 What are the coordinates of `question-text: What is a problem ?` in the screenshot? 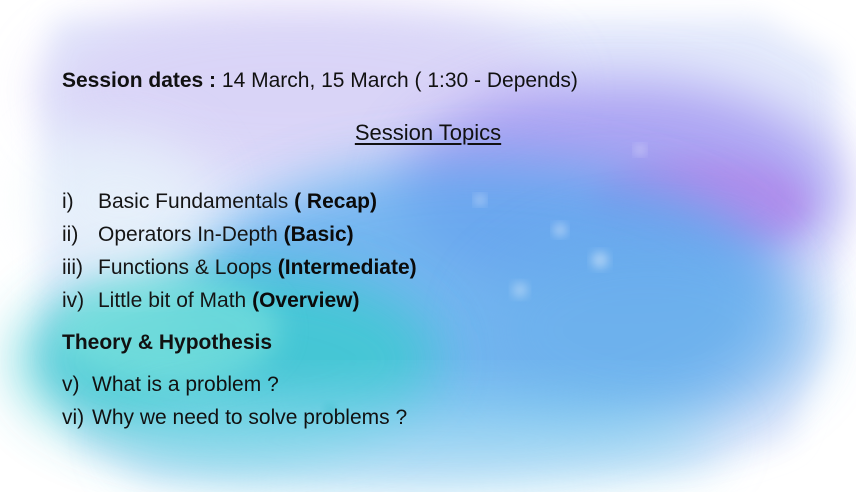 It's located at (185, 384).